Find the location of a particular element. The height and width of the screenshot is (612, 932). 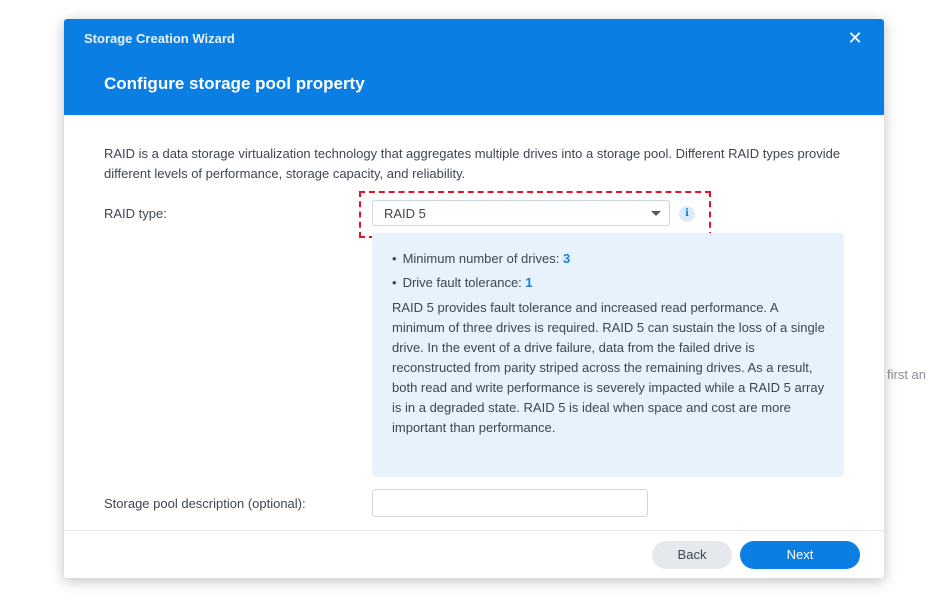

window-title: Storage Creation Wizard is located at coordinates (159, 38).